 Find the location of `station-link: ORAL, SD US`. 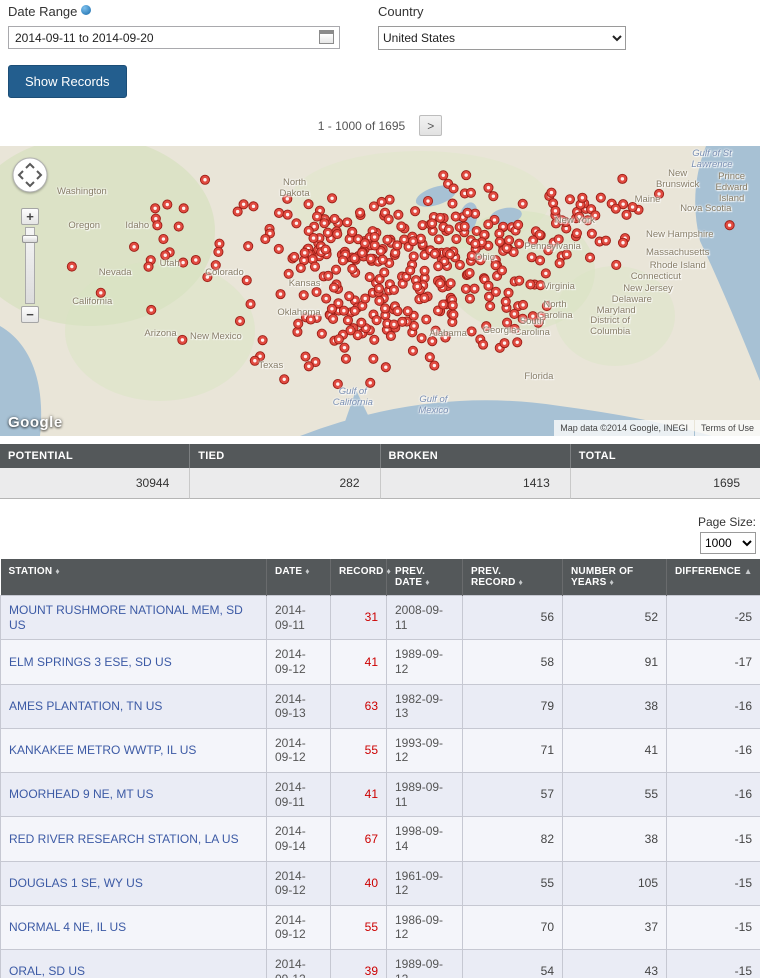

station-link: ORAL, SD US is located at coordinates (47, 971).